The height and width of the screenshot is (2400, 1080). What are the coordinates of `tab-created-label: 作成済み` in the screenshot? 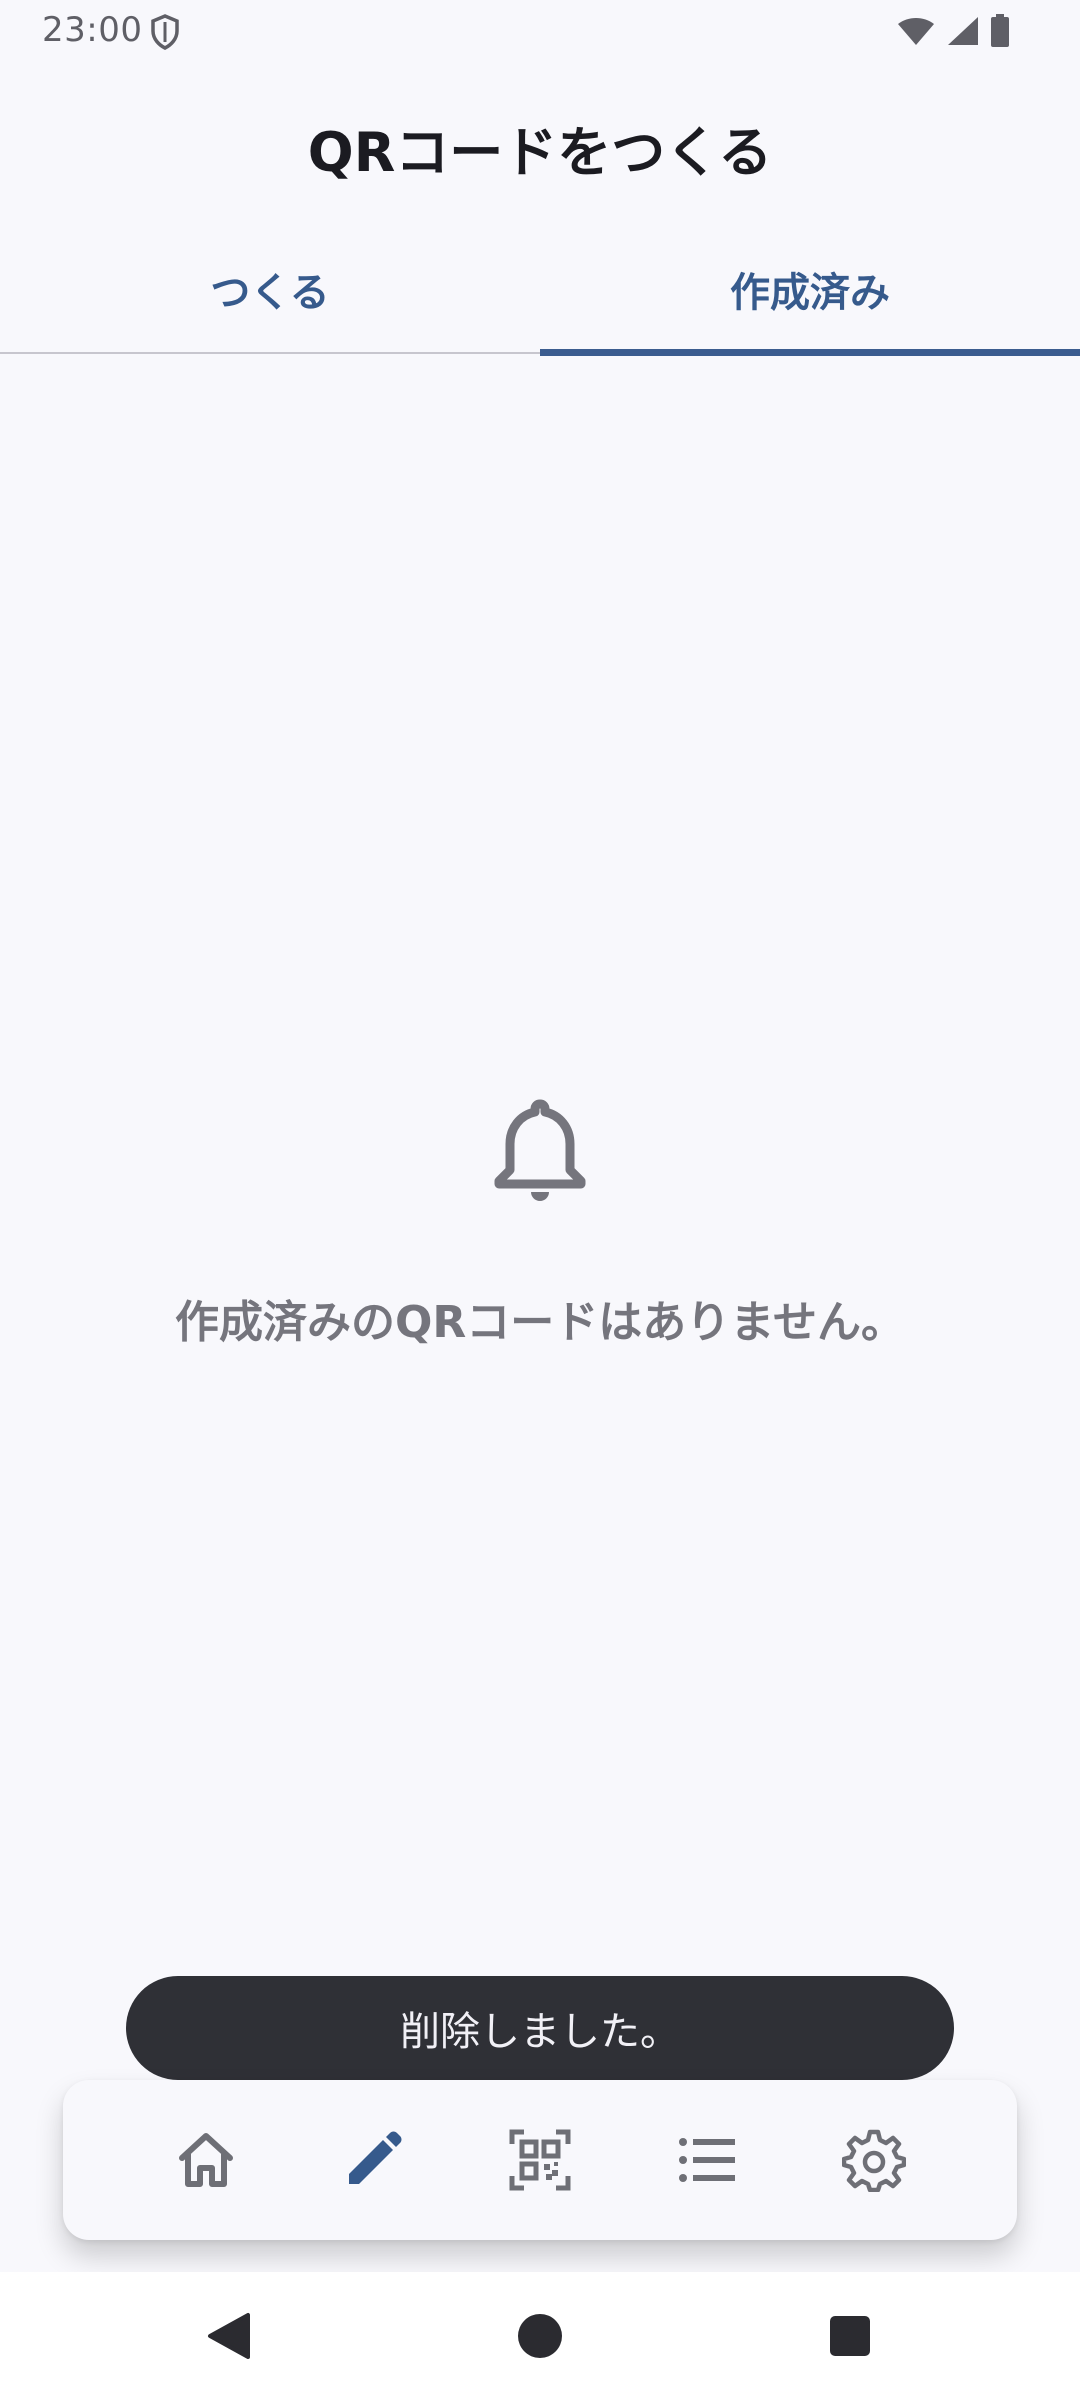 It's located at (810, 293).